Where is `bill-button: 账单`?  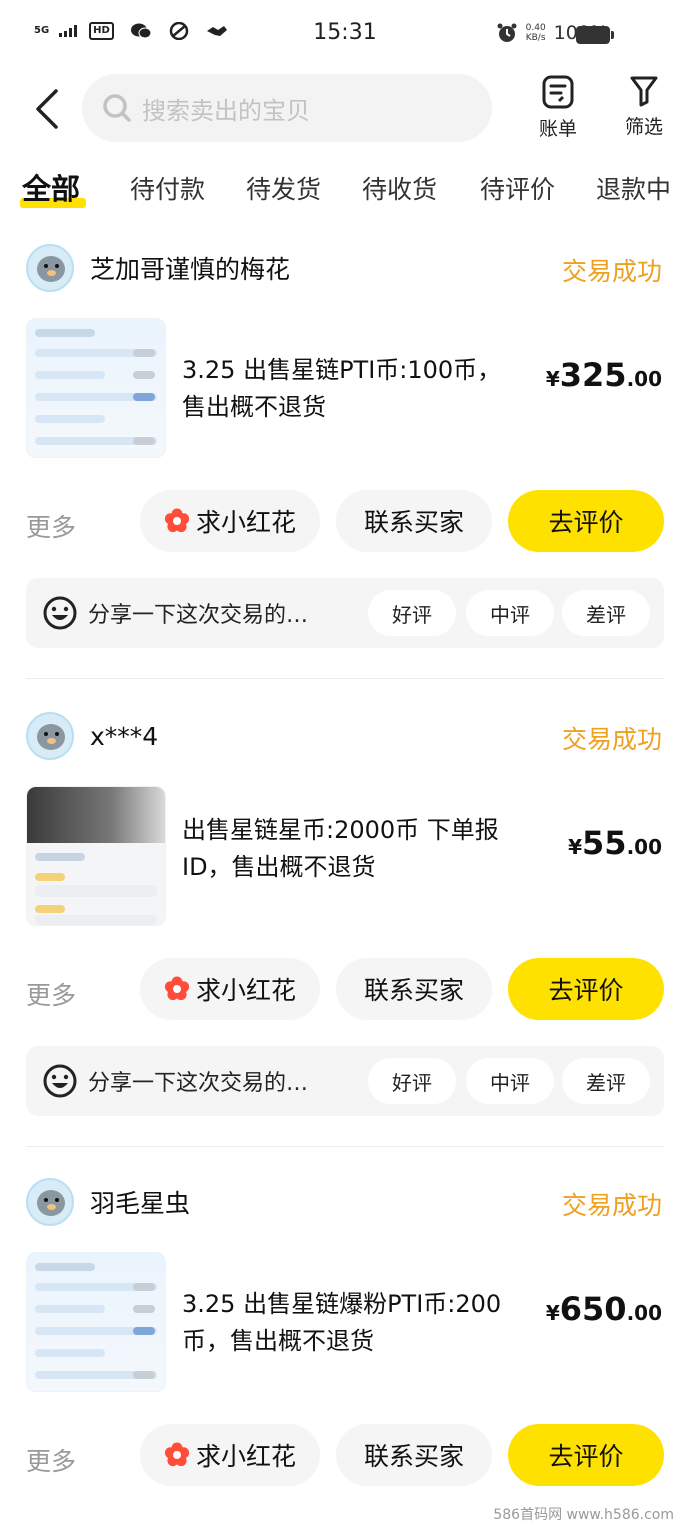 bill-button: 账单 is located at coordinates (558, 107).